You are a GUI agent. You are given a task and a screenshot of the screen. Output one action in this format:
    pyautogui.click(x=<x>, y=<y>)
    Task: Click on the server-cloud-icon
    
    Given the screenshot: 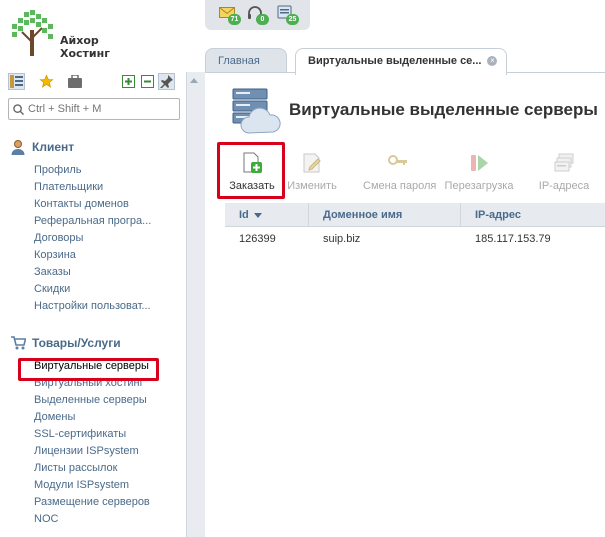 What is the action you would take?
    pyautogui.click(x=256, y=111)
    